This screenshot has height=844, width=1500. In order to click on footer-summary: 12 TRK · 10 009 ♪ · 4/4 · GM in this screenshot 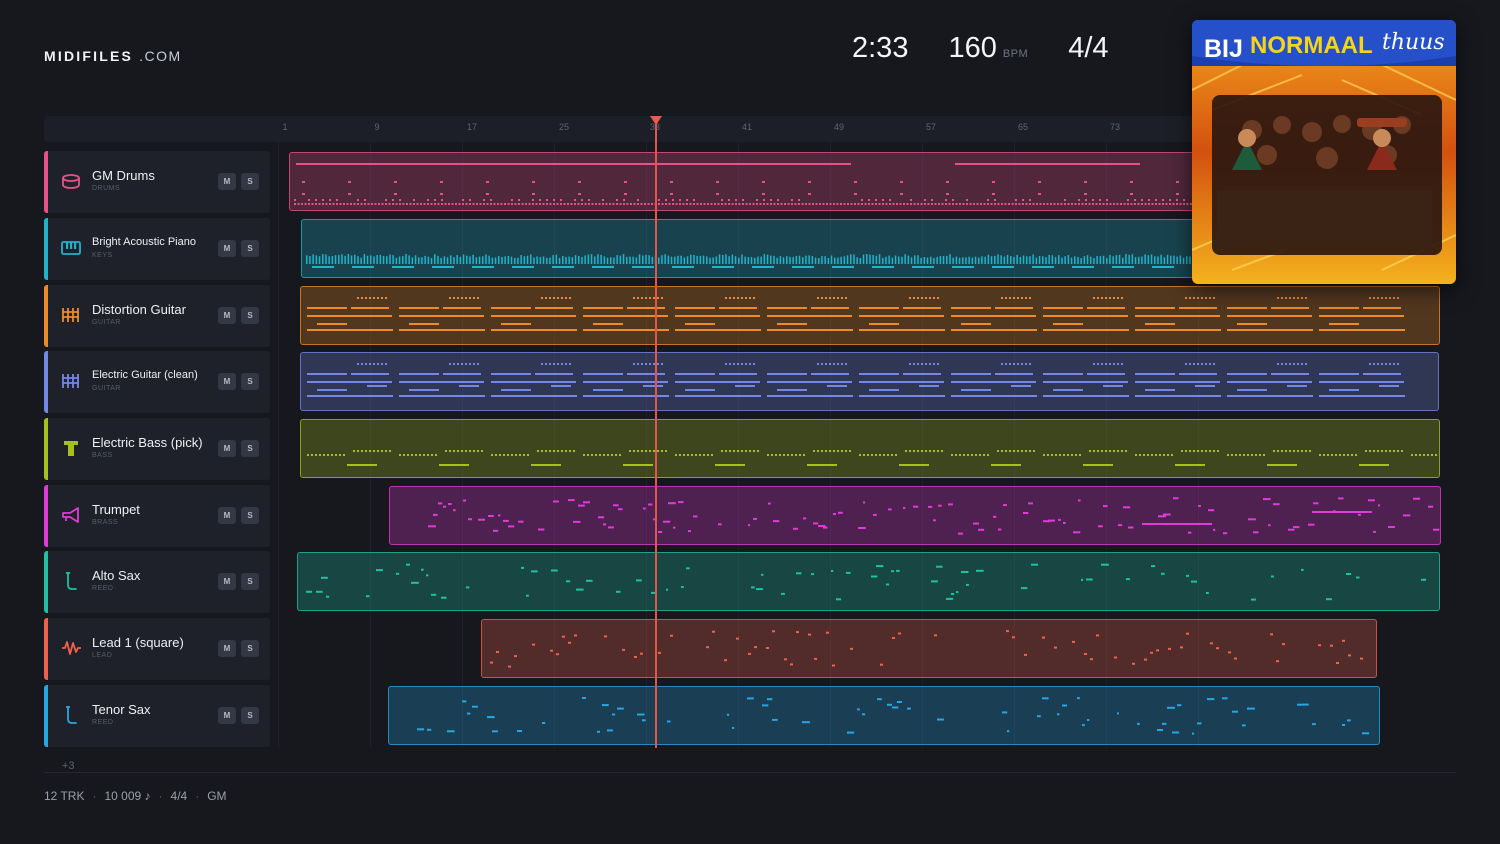, I will do `click(135, 796)`.